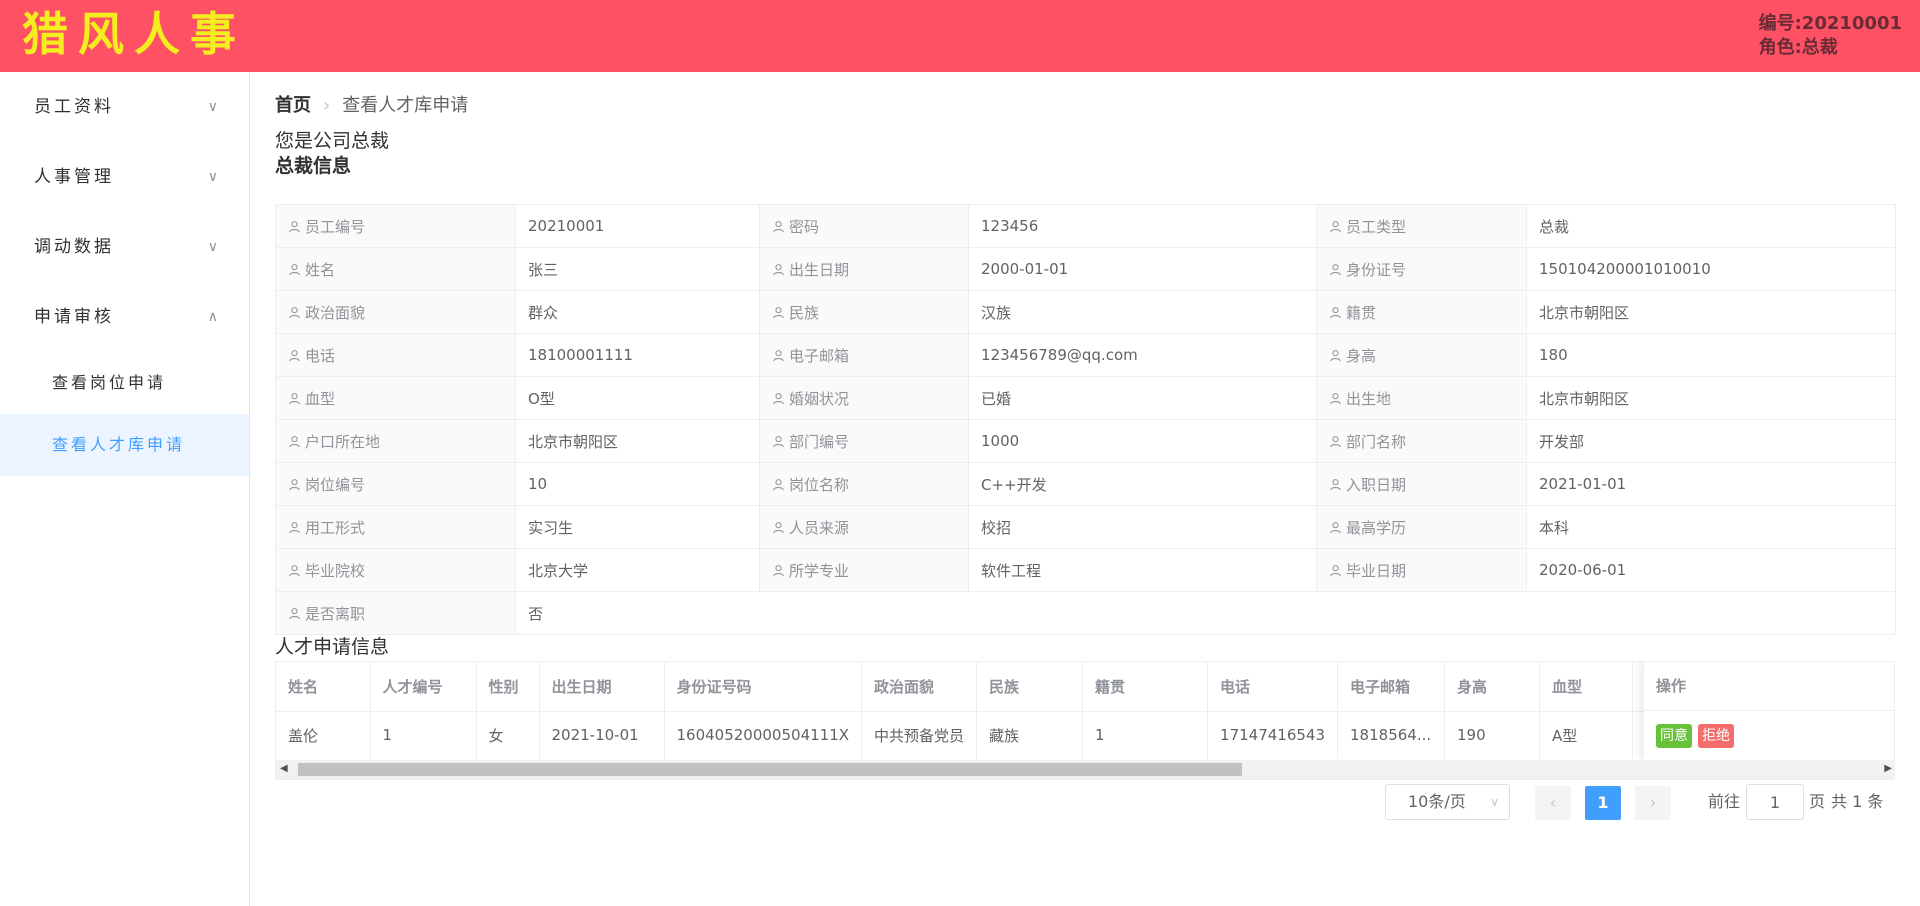 This screenshot has width=1920, height=906. Describe the element at coordinates (1376, 441) in the screenshot. I see `info-label-text: 部门名称` at that location.